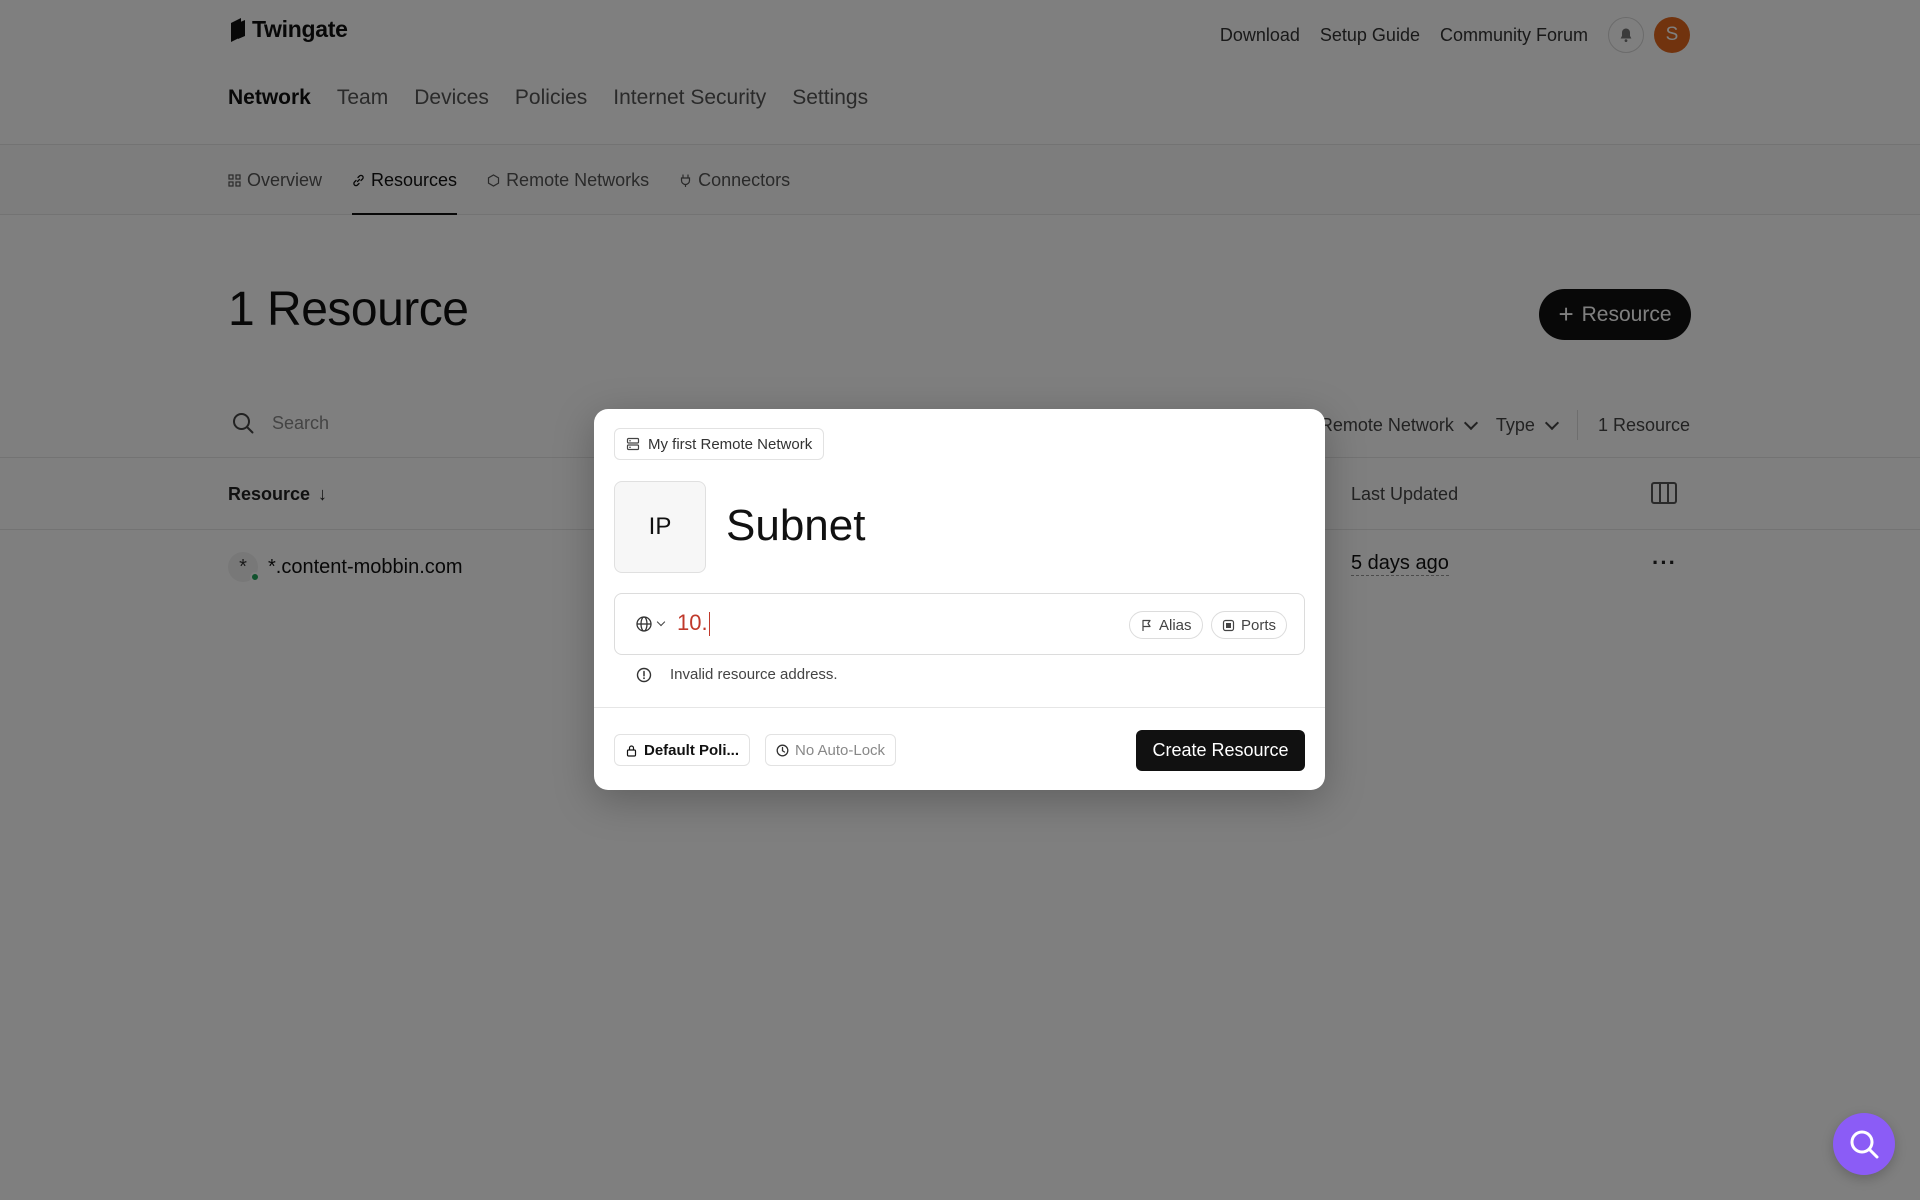 This screenshot has height=1200, width=1920. I want to click on alert-circle-icon, so click(644, 674).